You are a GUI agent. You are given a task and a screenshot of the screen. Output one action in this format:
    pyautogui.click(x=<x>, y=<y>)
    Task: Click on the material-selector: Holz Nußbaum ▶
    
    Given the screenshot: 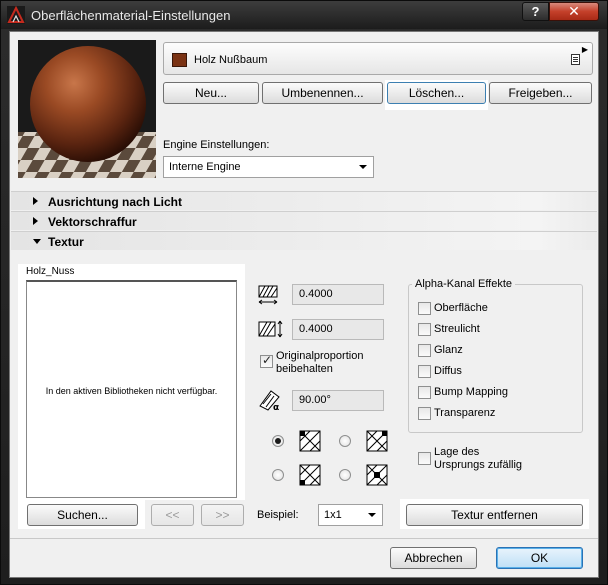 What is the action you would take?
    pyautogui.click(x=378, y=58)
    